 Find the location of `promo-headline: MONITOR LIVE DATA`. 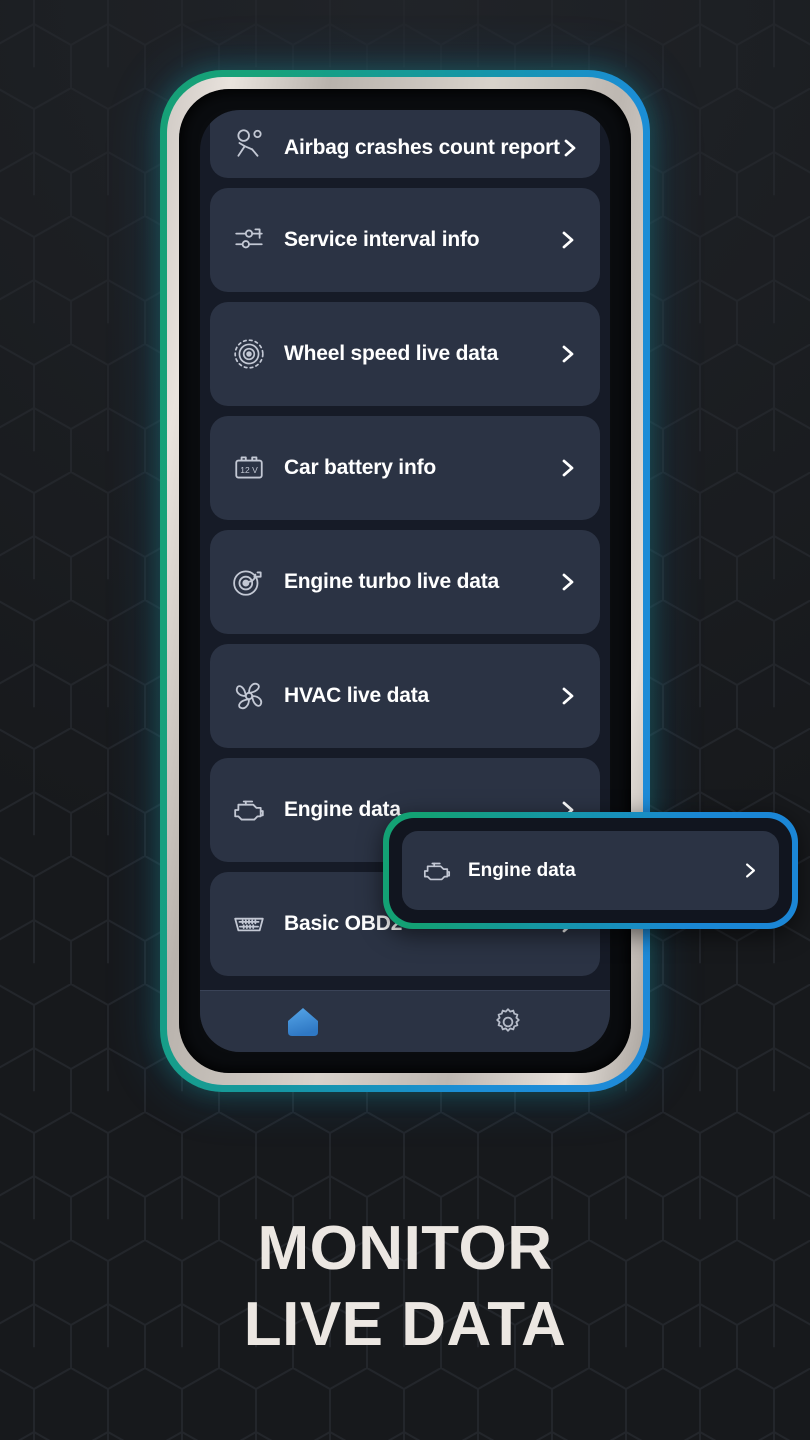

promo-headline: MONITOR LIVE DATA is located at coordinates (405, 1287).